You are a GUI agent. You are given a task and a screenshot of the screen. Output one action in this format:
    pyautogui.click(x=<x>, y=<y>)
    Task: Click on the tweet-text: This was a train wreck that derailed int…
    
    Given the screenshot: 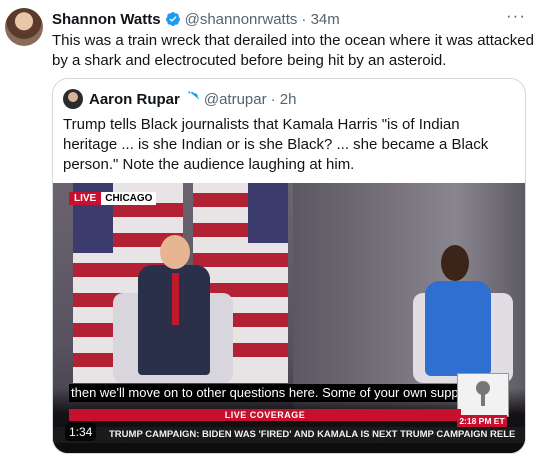 What is the action you would take?
    pyautogui.click(x=293, y=50)
    